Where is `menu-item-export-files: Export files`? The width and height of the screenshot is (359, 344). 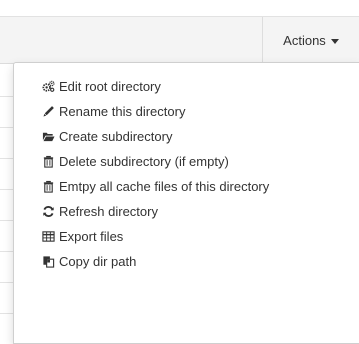
menu-item-export-files: Export files is located at coordinates (82, 236).